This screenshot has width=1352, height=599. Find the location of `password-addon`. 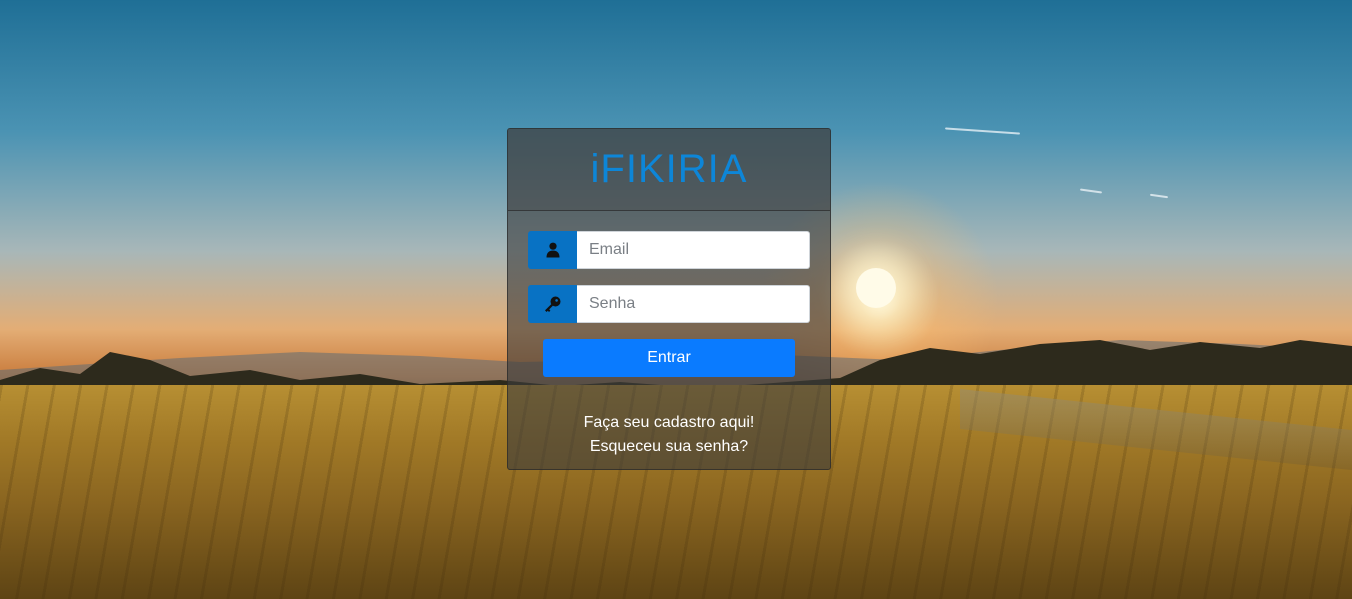

password-addon is located at coordinates (552, 304).